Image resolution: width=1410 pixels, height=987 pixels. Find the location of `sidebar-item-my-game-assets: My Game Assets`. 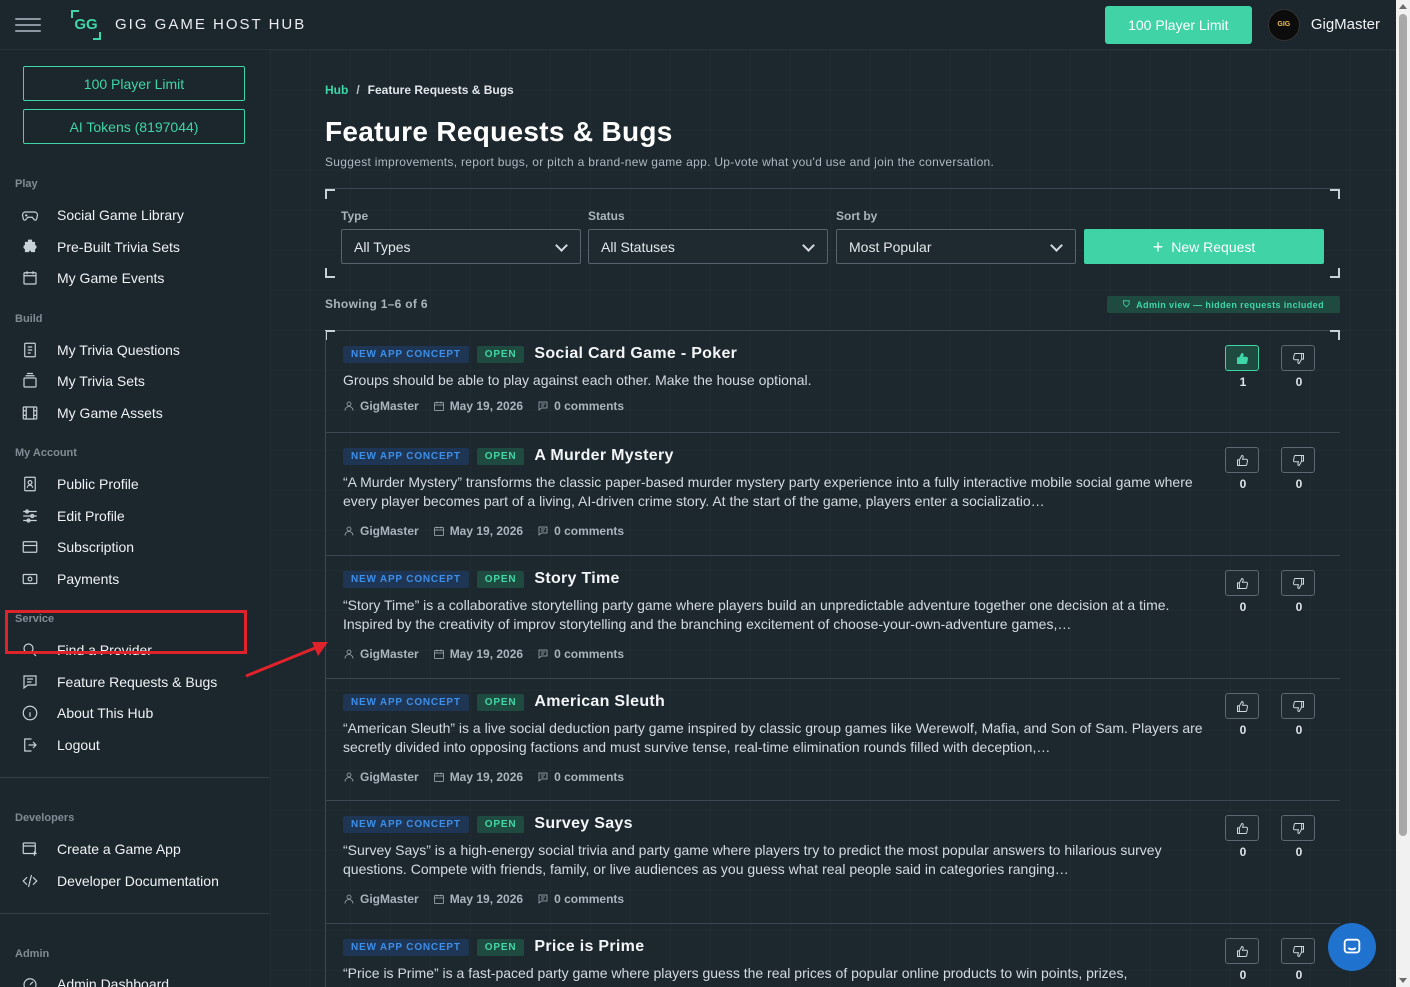

sidebar-item-my-game-assets: My Game Assets is located at coordinates (91, 413).